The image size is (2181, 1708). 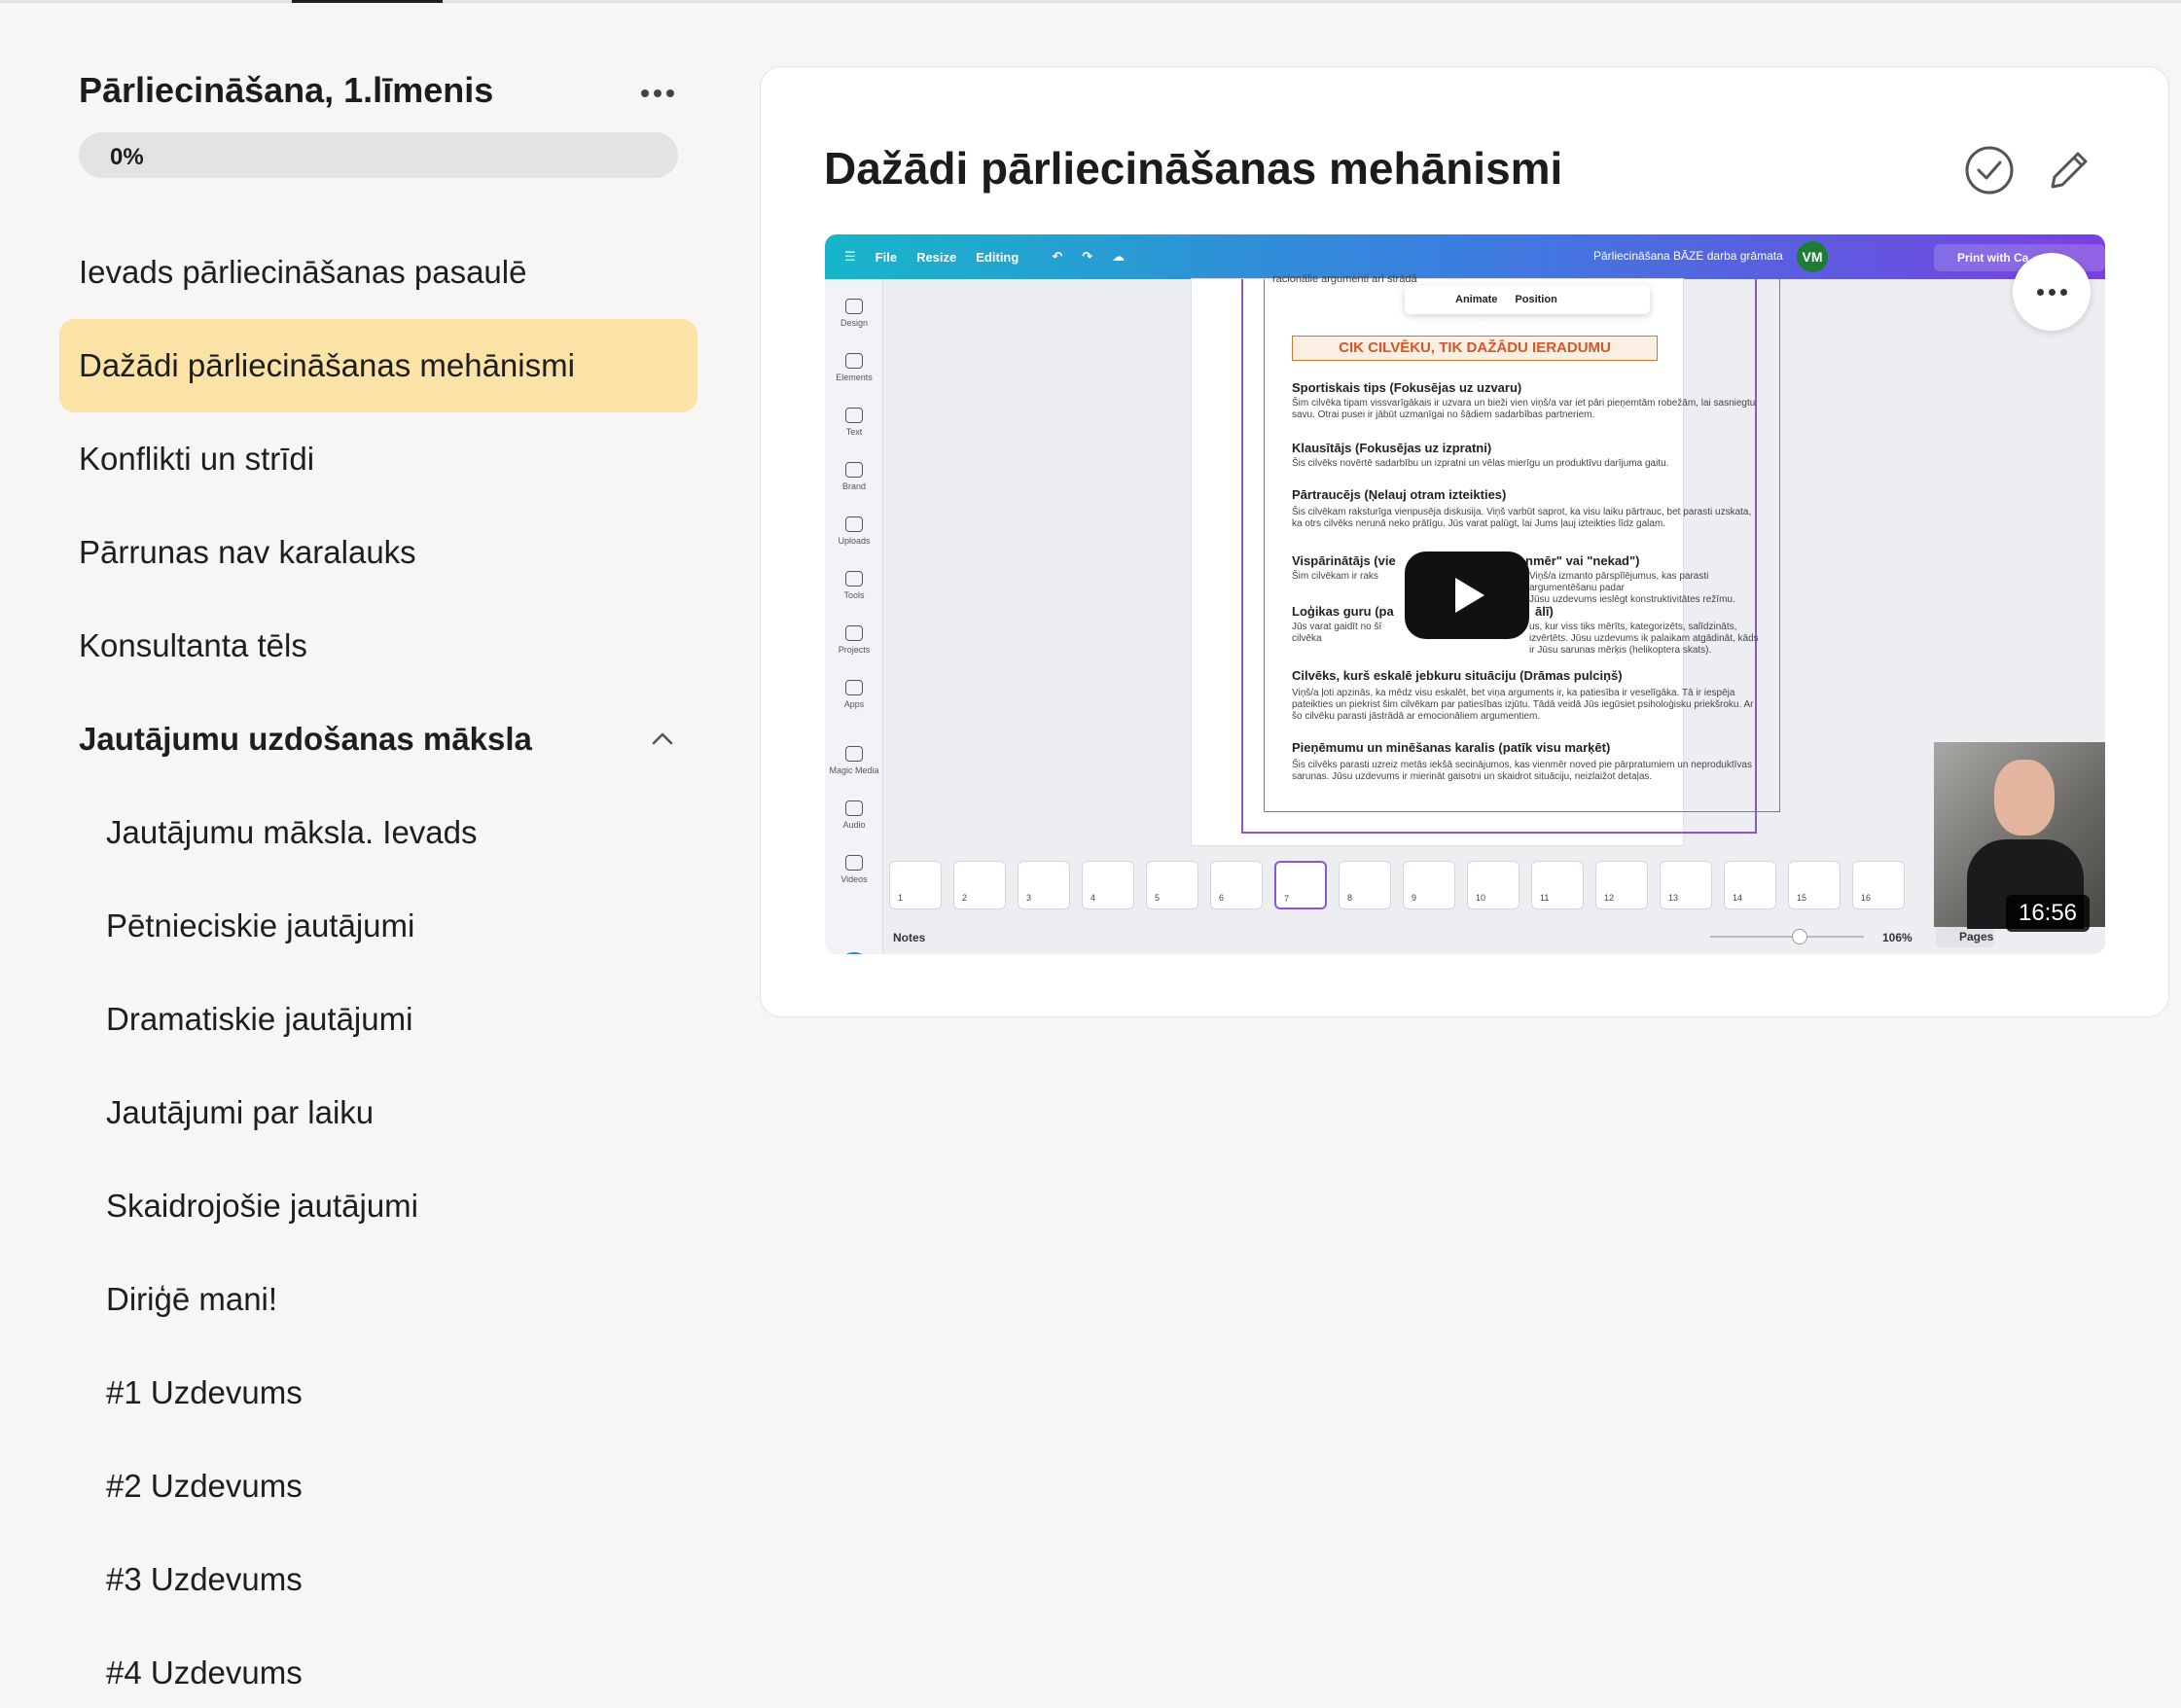 I want to click on brand-icon, so click(x=854, y=470).